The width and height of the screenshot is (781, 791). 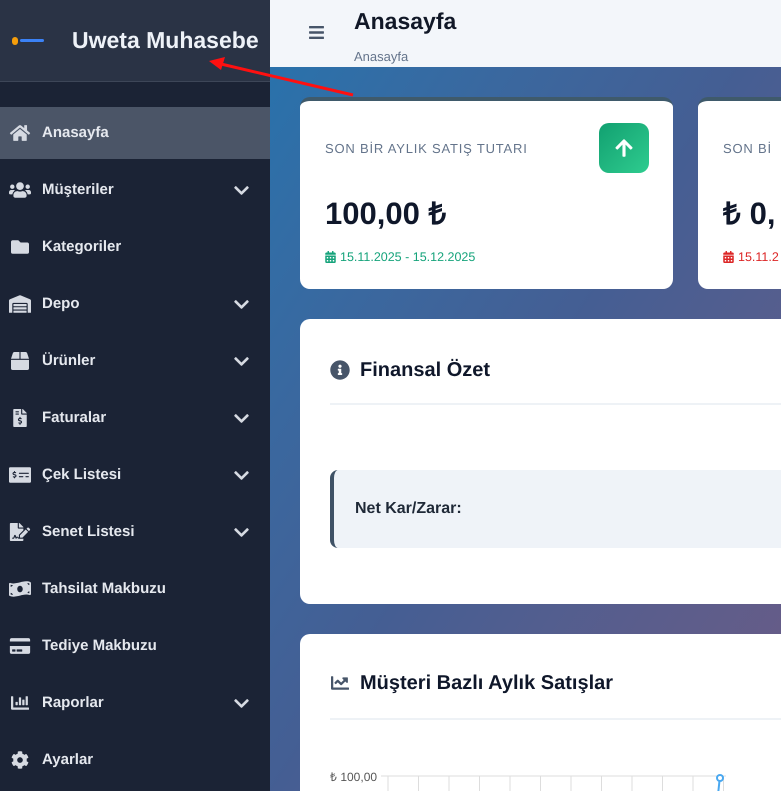 What do you see at coordinates (104, 588) in the screenshot?
I see `sidebar-label: Tahsilat Makbuzu` at bounding box center [104, 588].